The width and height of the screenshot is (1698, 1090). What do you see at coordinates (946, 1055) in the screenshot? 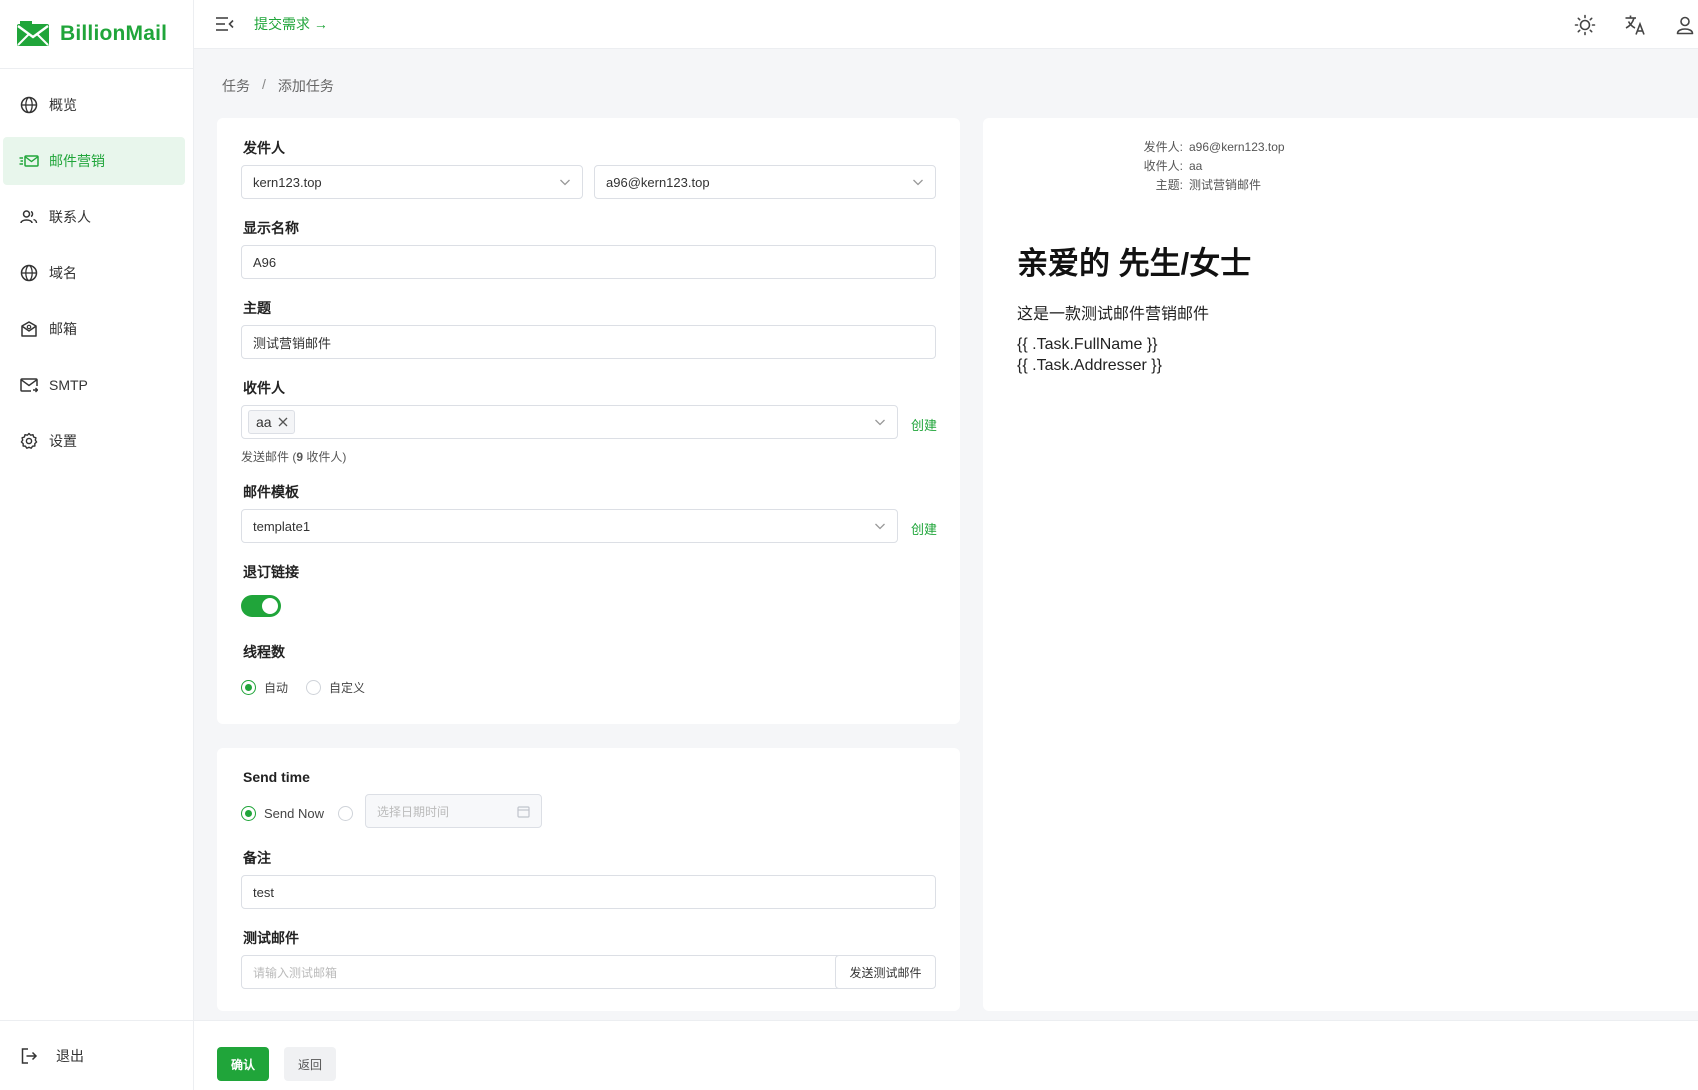
I see `form-footer: 确认 返回` at bounding box center [946, 1055].